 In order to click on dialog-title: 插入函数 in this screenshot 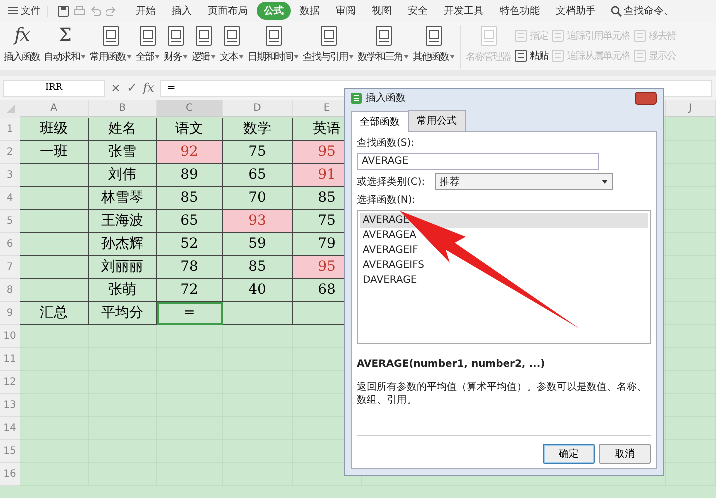, I will do `click(386, 98)`.